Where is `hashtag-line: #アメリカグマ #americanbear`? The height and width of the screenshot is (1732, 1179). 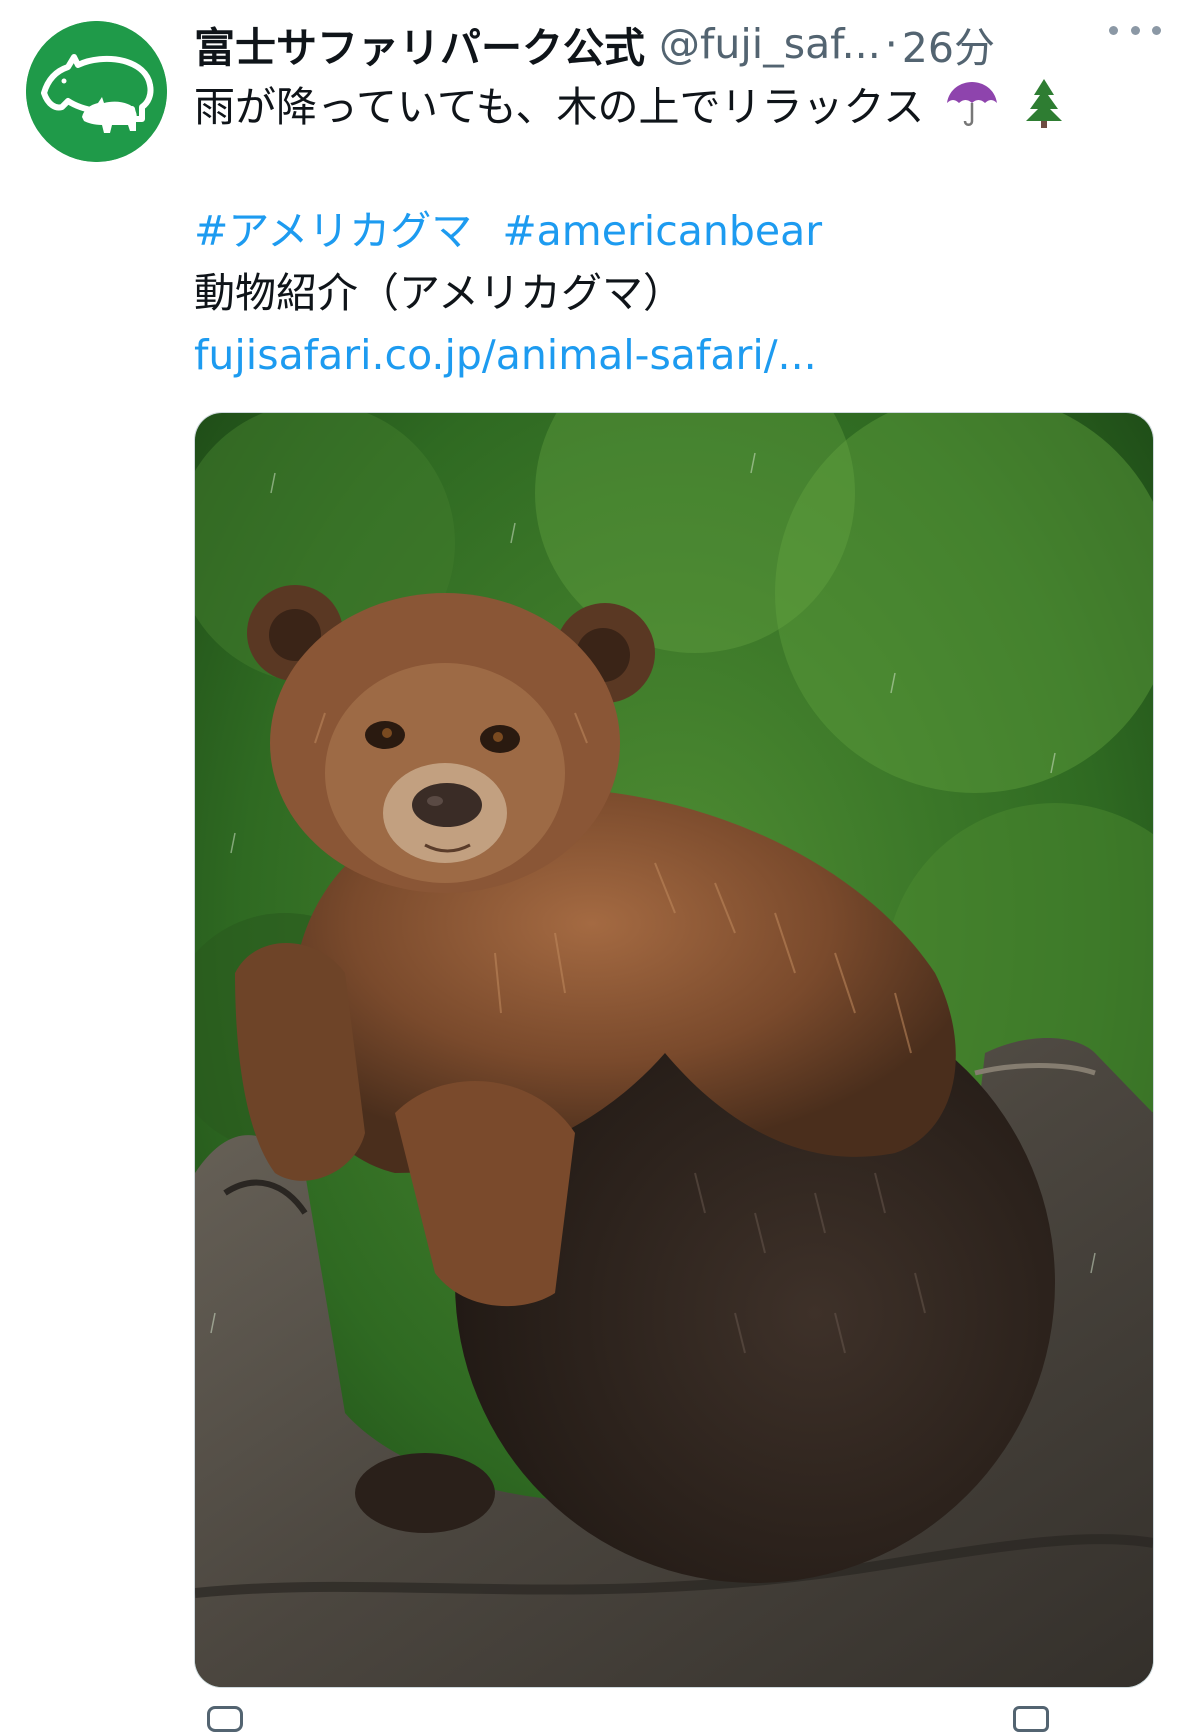 hashtag-line: #アメリカグマ #americanbear is located at coordinates (674, 231).